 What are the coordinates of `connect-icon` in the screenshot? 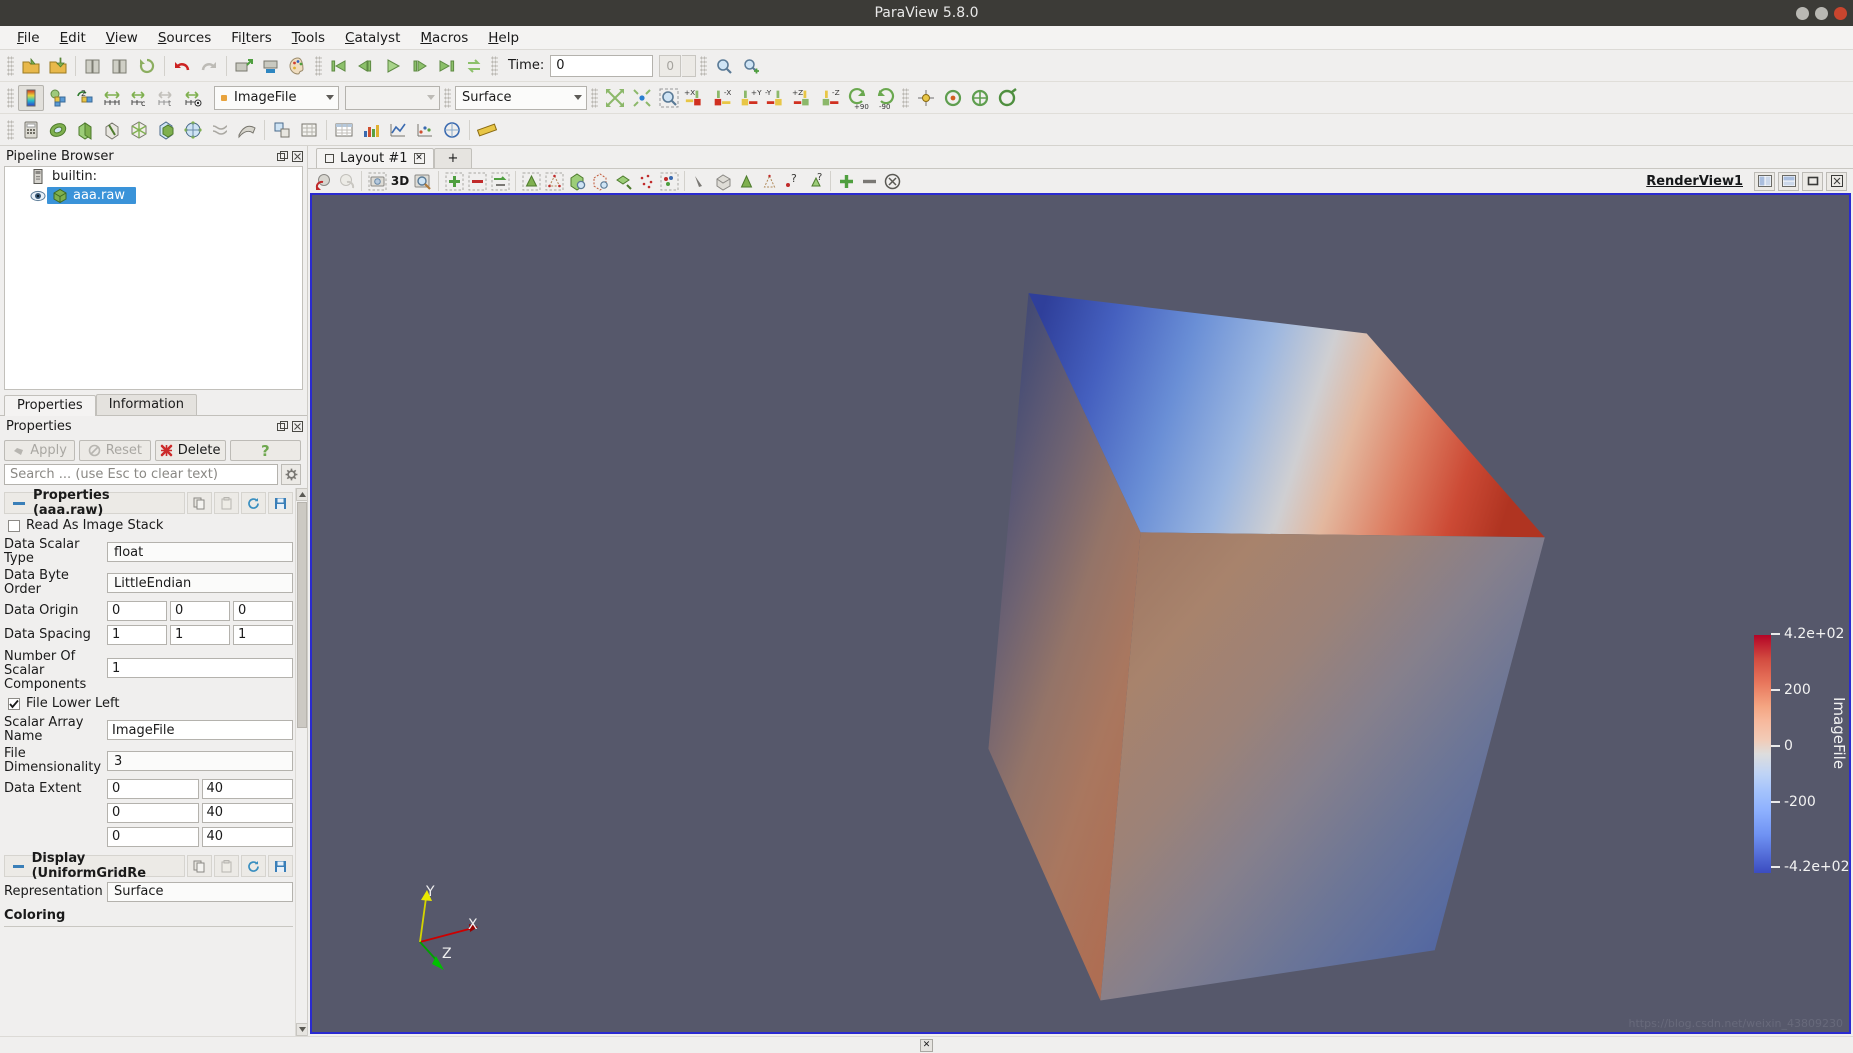 It's located at (244, 66).